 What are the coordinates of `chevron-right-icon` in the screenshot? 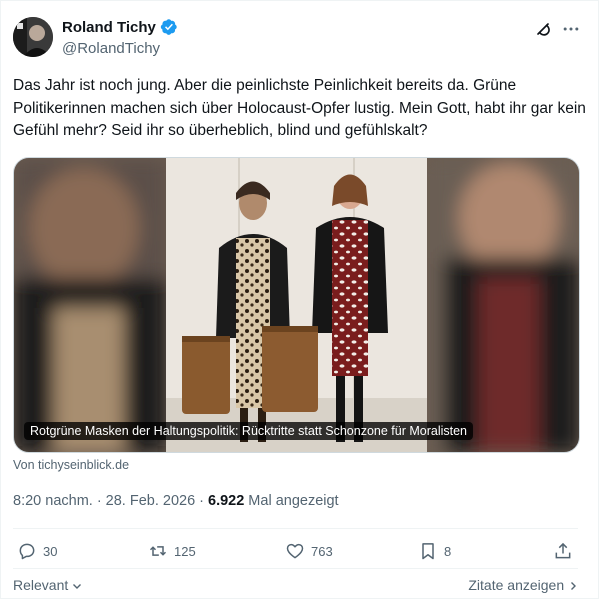 It's located at (573, 586).